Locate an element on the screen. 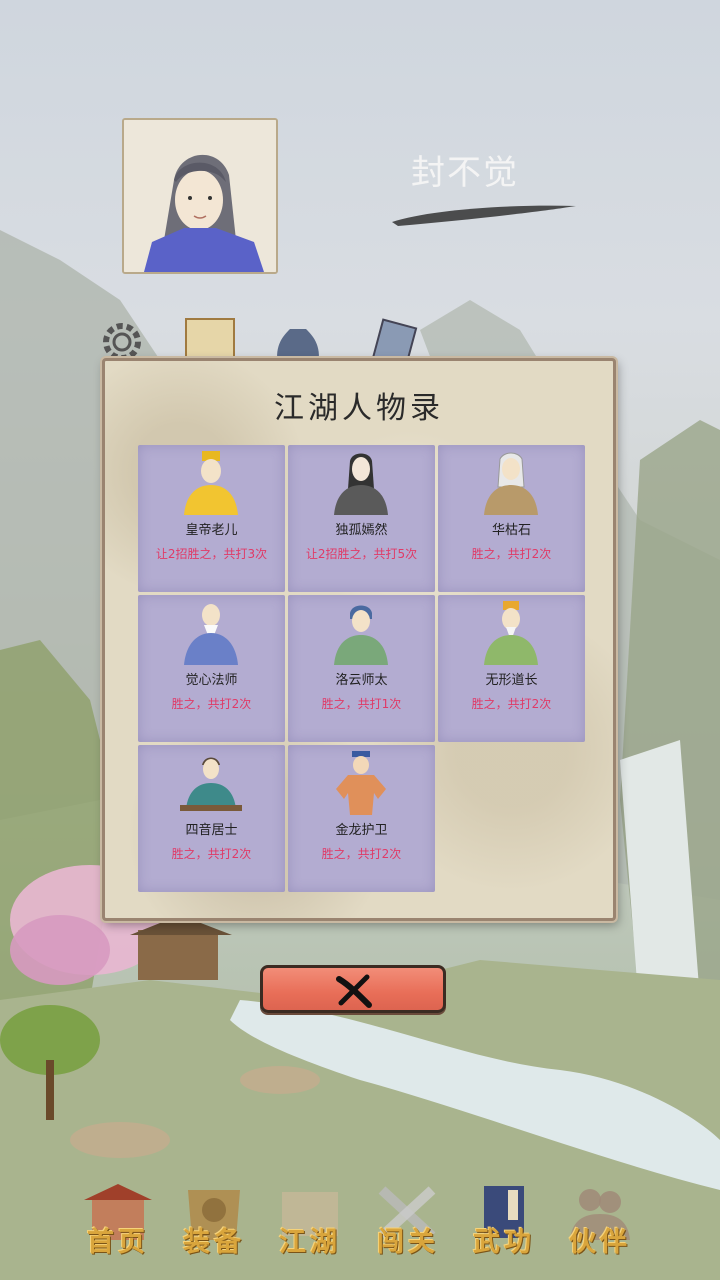 The height and width of the screenshot is (1280, 720). character-name: 华枯石 is located at coordinates (511, 530).